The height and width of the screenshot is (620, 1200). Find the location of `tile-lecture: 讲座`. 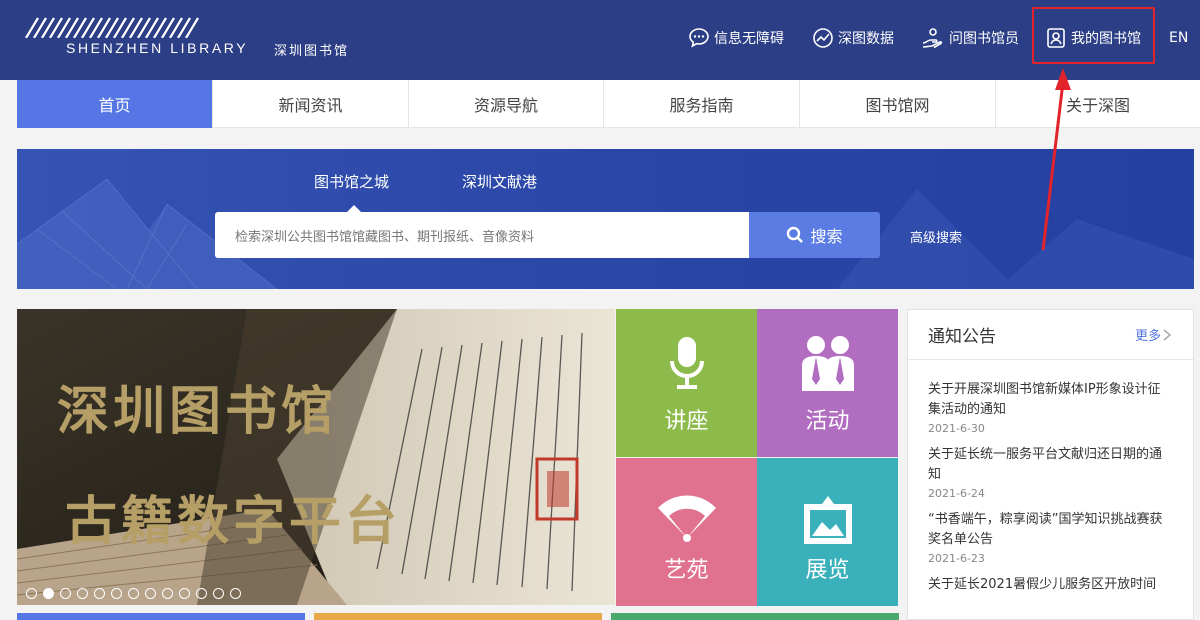

tile-lecture: 讲座 is located at coordinates (686, 383).